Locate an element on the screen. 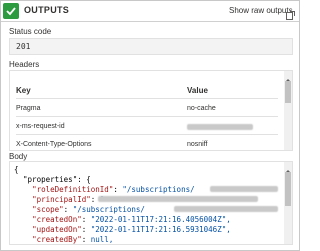 Image resolution: width=320 pixels, height=251 pixels. headers-key-column: Key is located at coordinates (23, 90).